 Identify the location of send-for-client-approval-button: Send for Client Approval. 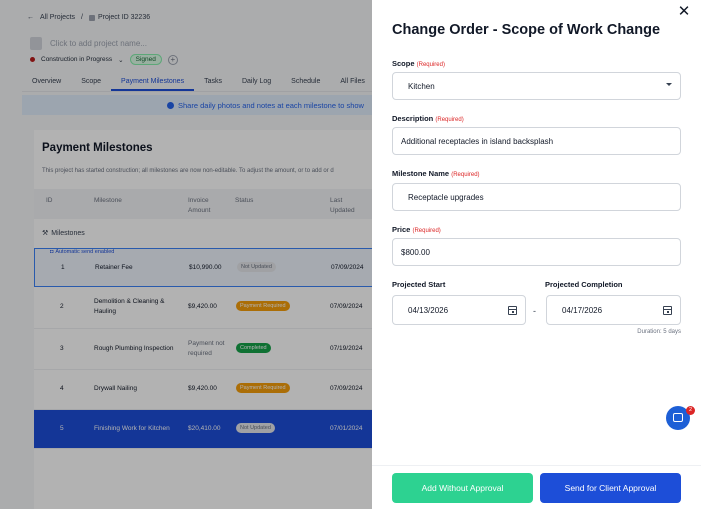
(610, 488).